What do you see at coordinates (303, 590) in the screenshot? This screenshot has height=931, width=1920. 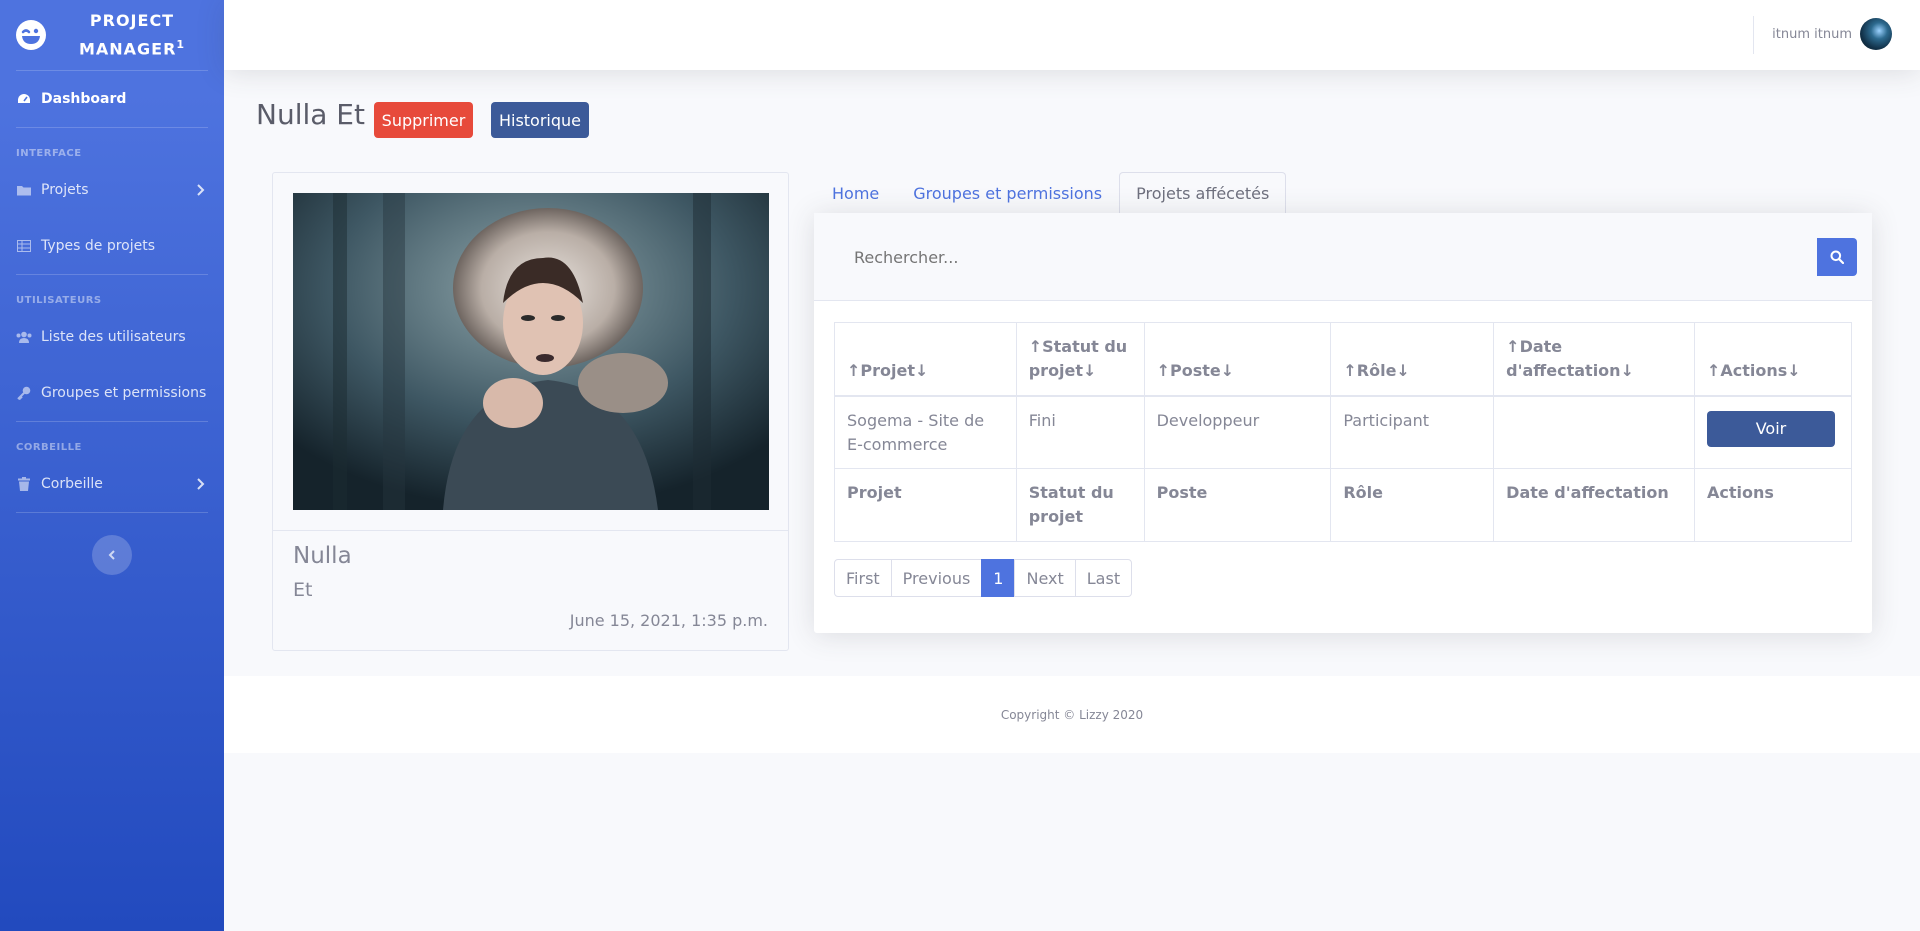 I see `profile-last-name: Et` at bounding box center [303, 590].